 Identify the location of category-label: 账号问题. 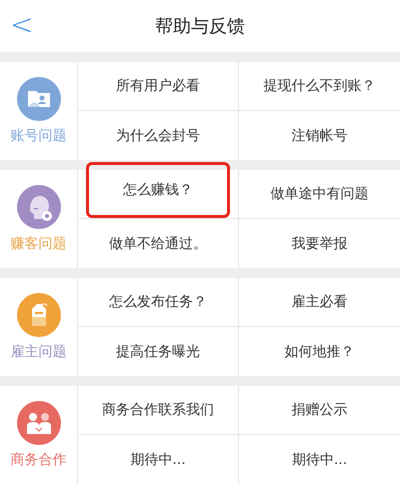
(38, 136).